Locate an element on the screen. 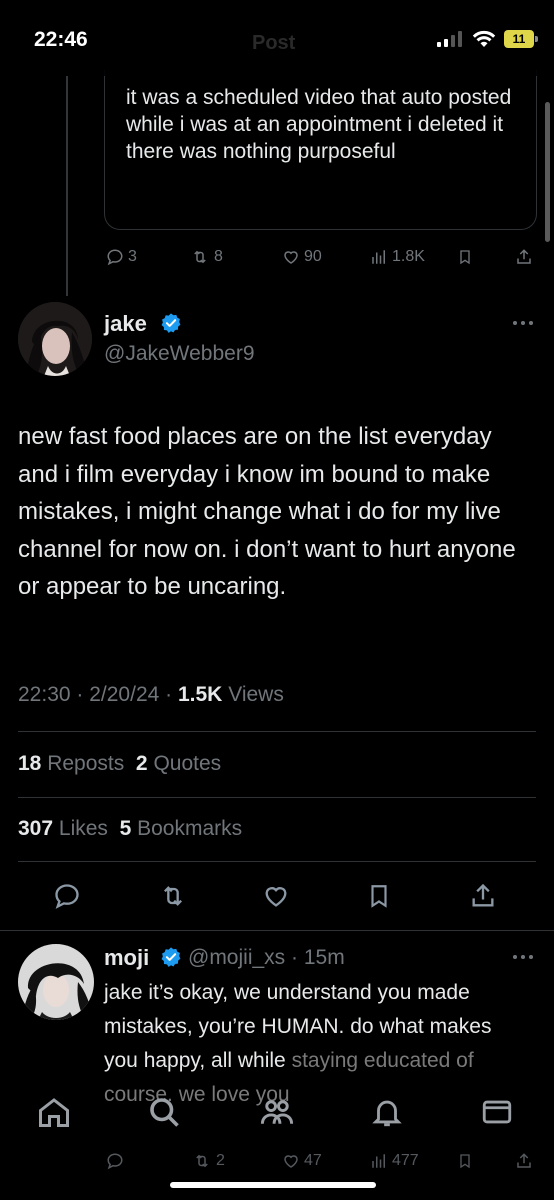 Image resolution: width=554 pixels, height=1200 pixels. nav-notifications is located at coordinates (387, 1112).